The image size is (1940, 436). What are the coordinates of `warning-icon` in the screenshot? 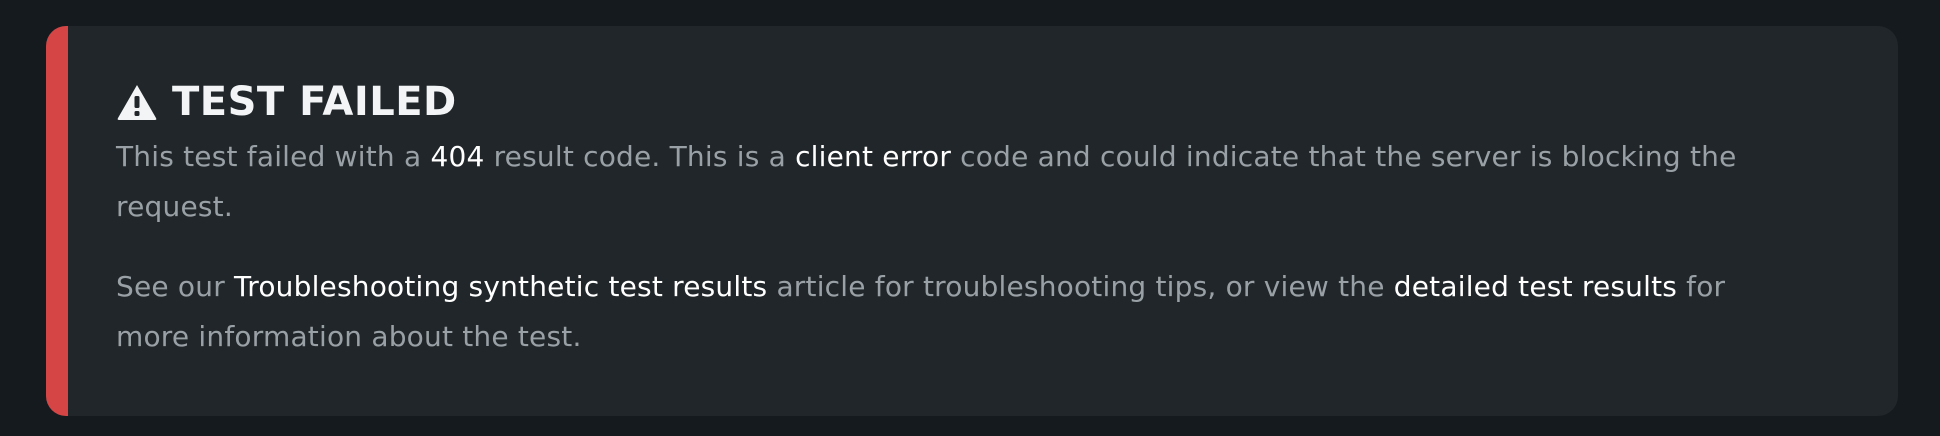 It's located at (137, 102).